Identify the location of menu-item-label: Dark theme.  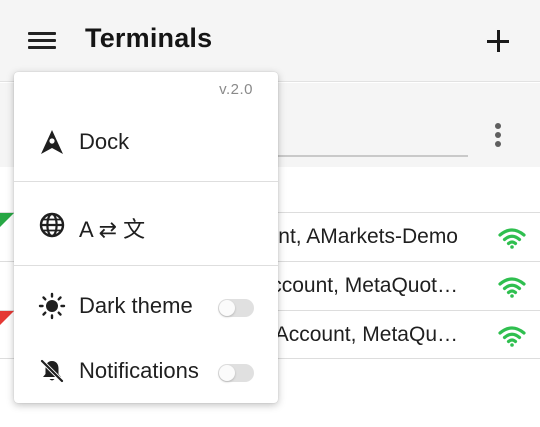
(136, 305).